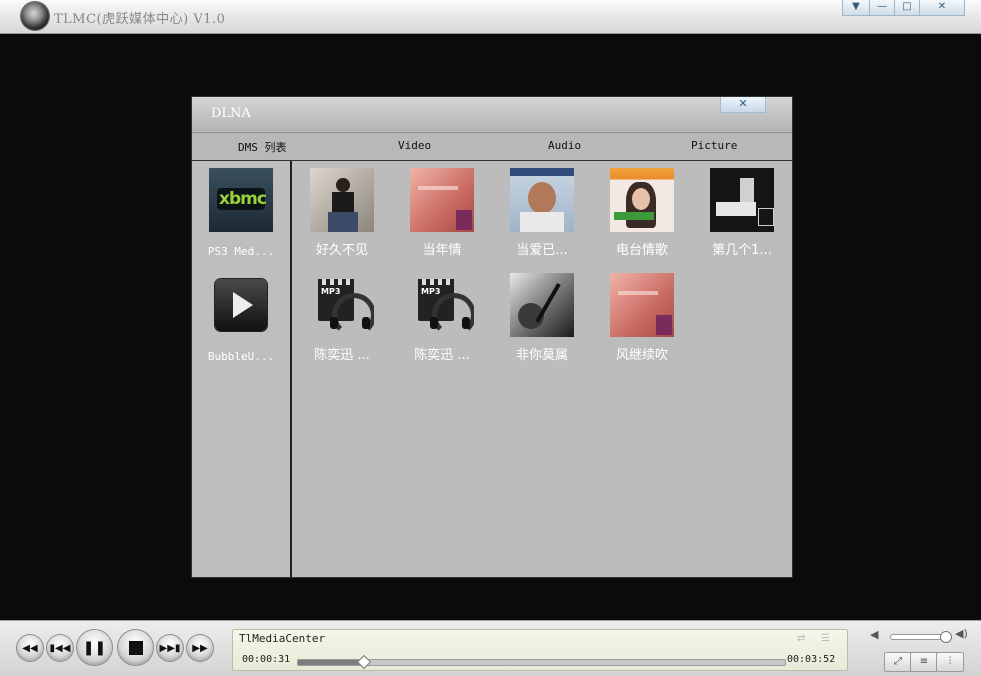 This screenshot has height=676, width=981. I want to click on tab-audio: Audio, so click(564, 145).